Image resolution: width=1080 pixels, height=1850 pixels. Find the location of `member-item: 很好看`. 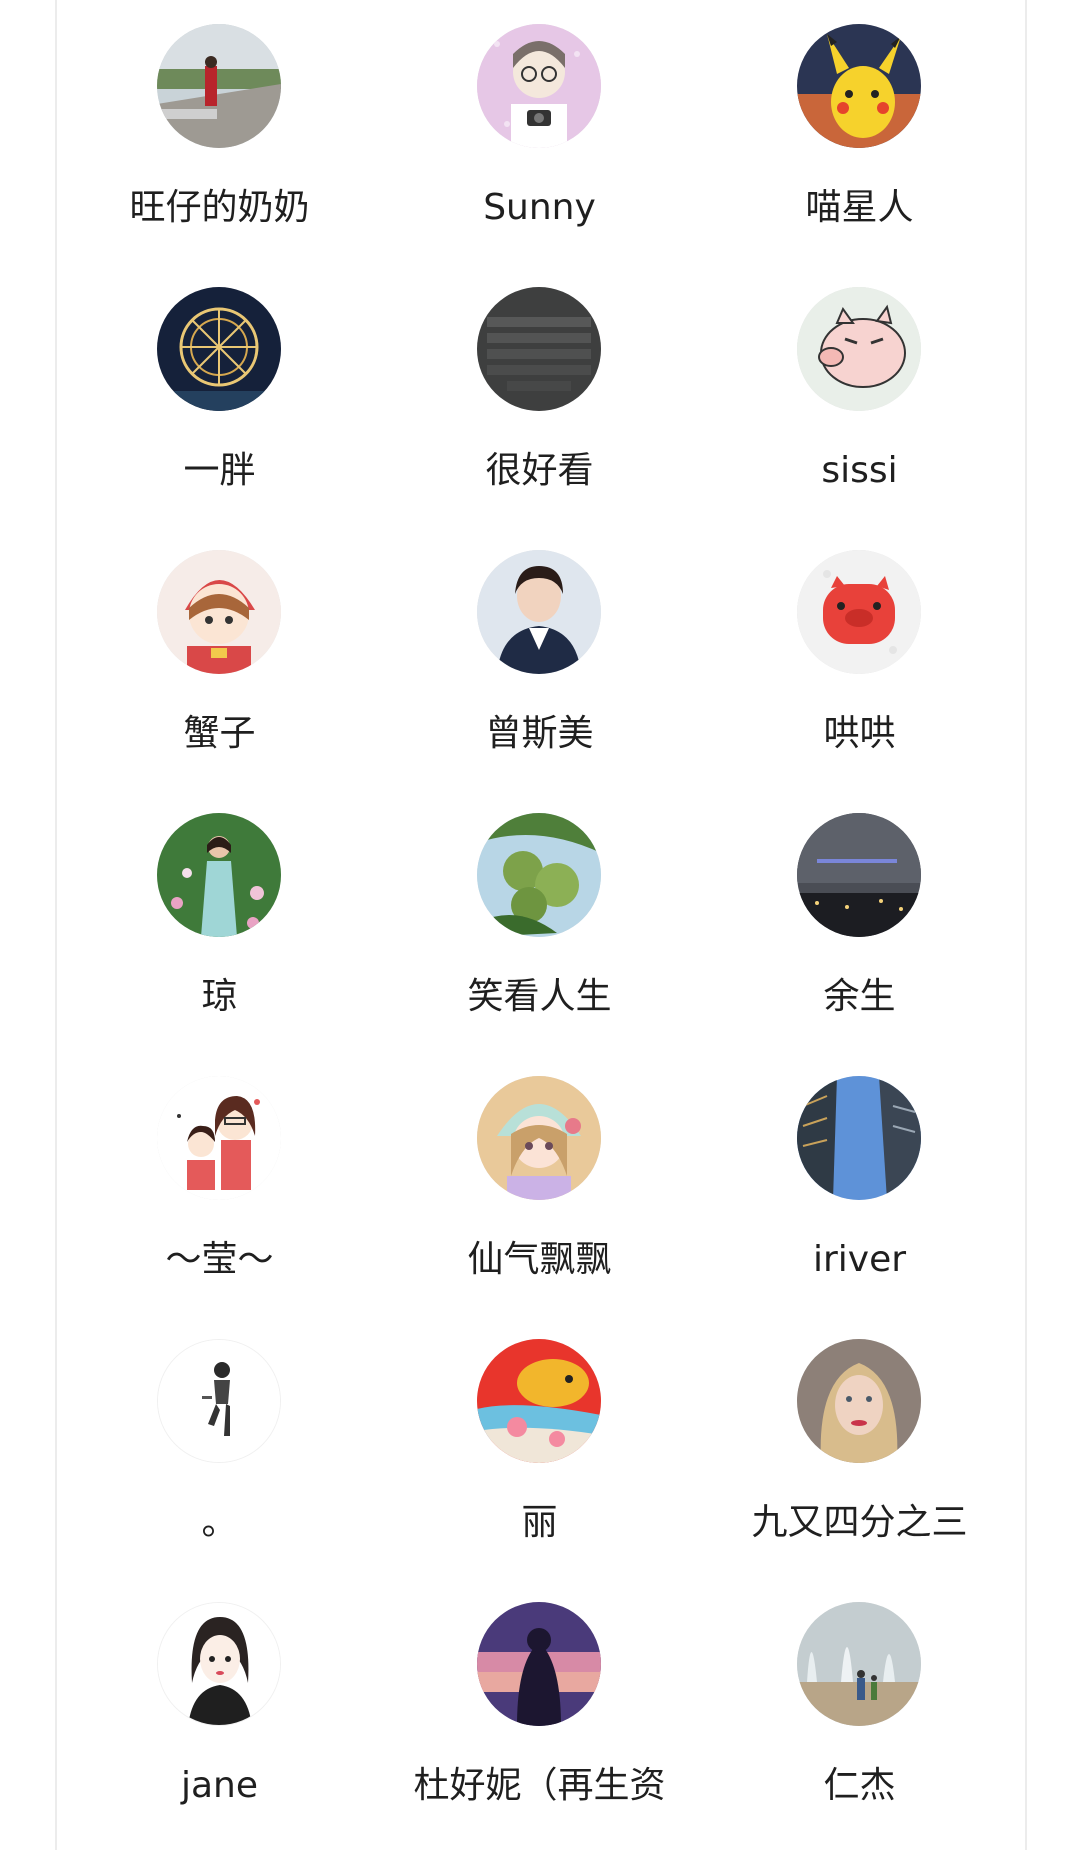

member-item: 很好看 is located at coordinates (539, 394).